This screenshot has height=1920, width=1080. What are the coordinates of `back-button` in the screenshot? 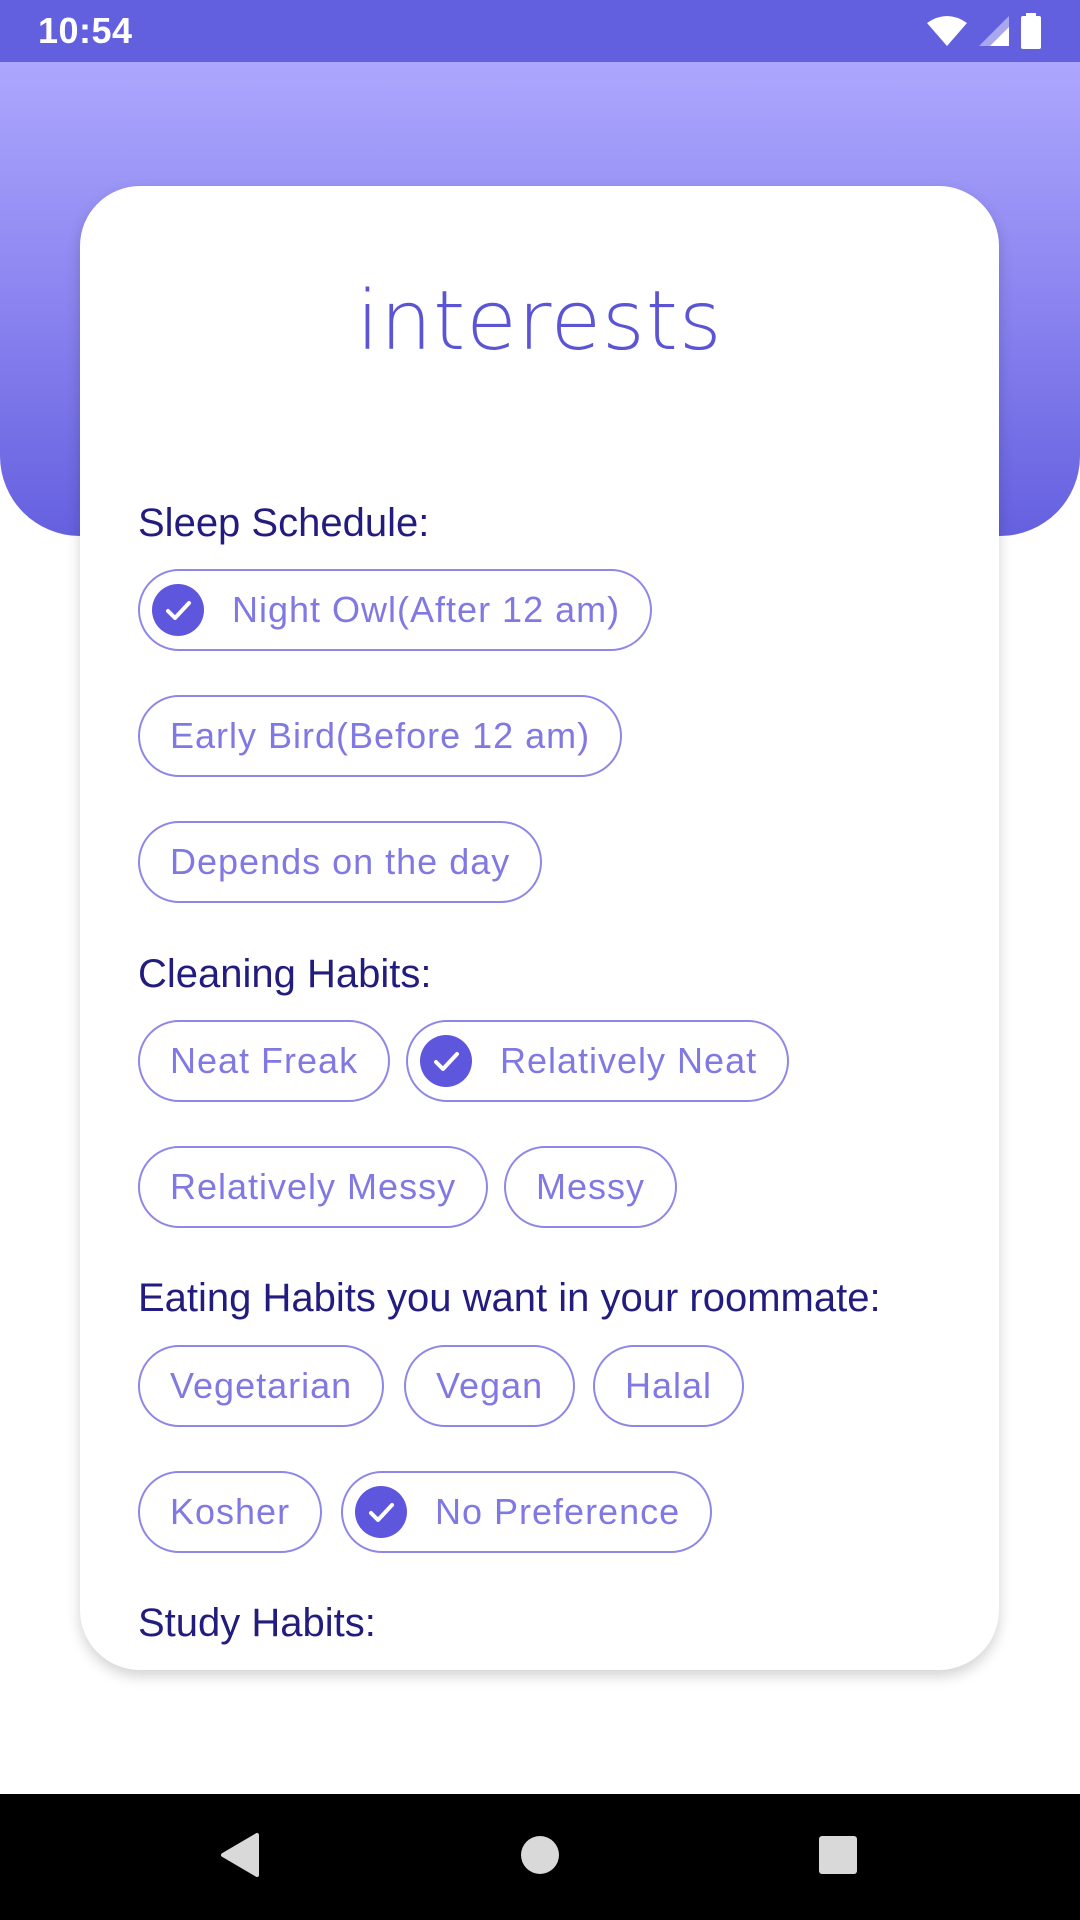 It's located at (239, 1857).